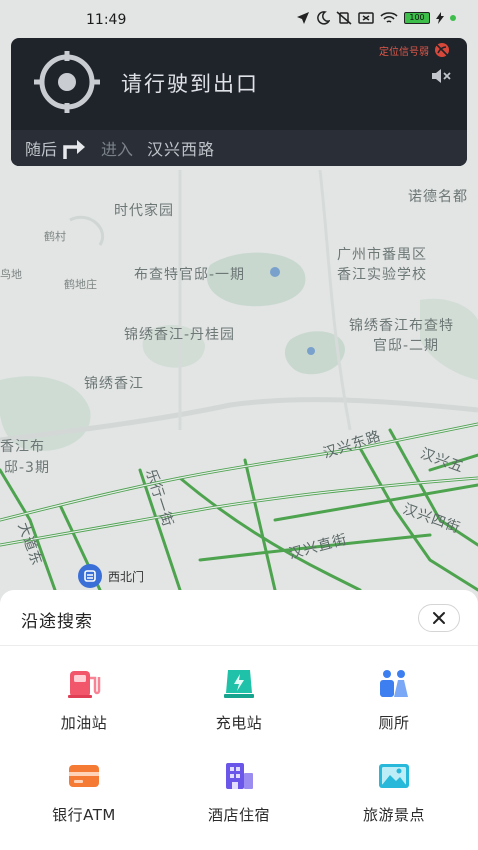  I want to click on satellite-signal-icon, so click(442, 50).